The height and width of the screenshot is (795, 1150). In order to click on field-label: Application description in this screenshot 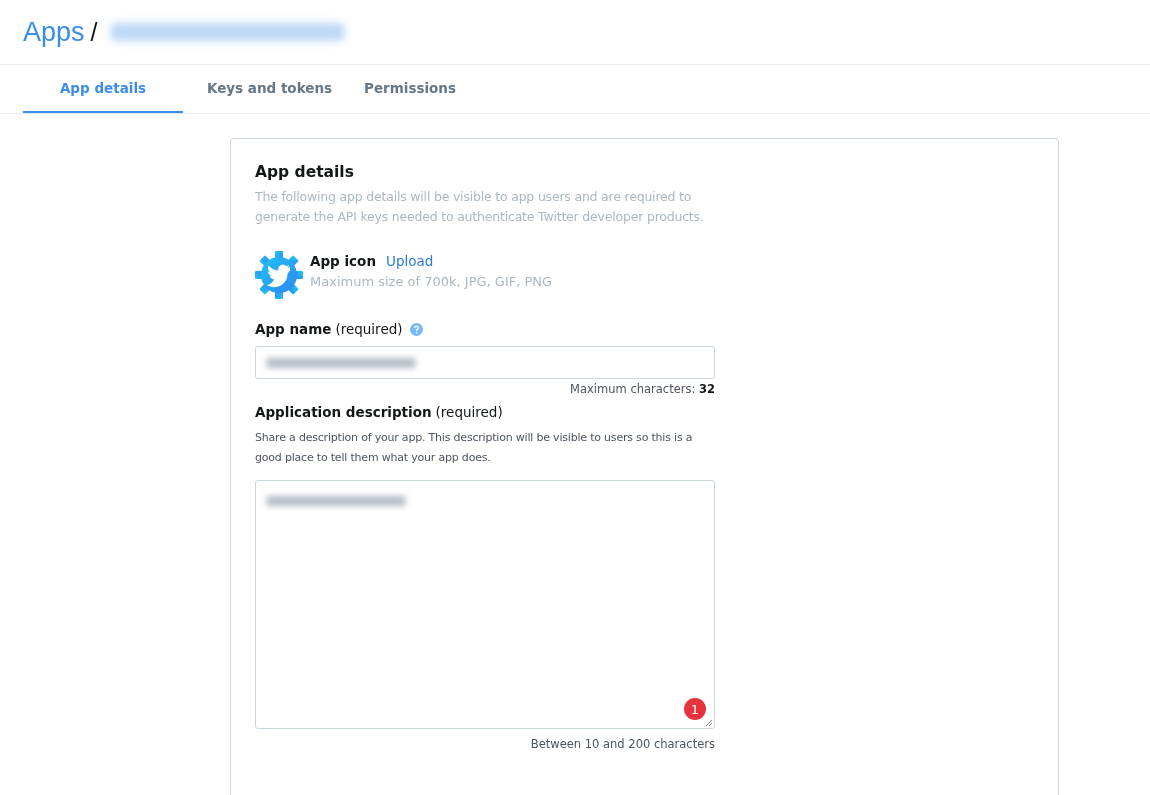, I will do `click(343, 412)`.